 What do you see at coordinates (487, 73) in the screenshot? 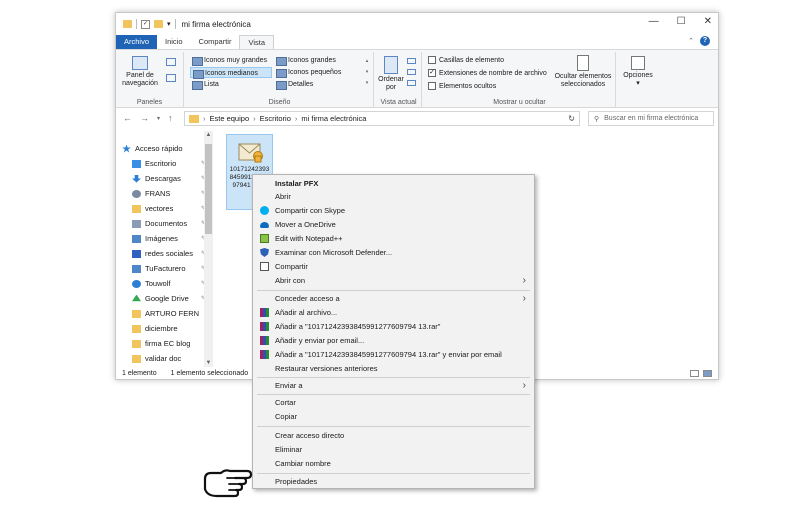
I see `file-extensions-option: ✓ Extensiones de nombre de archivo` at bounding box center [487, 73].